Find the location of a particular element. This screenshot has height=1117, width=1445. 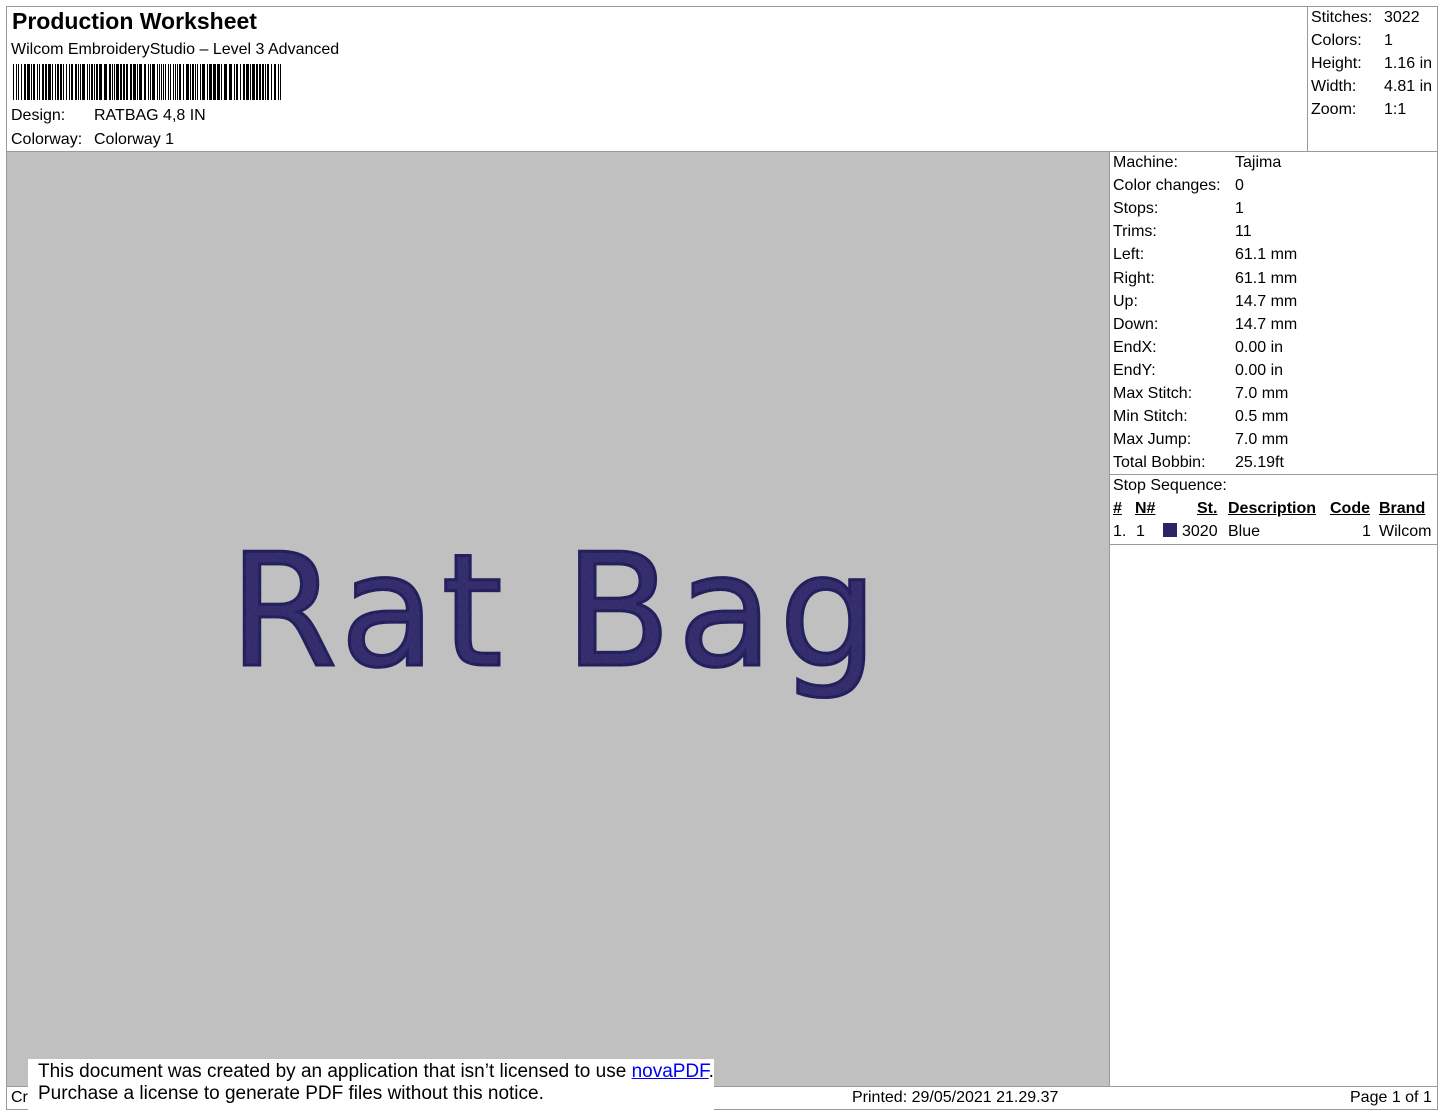

machine-info-label: EndY: is located at coordinates (1134, 370).